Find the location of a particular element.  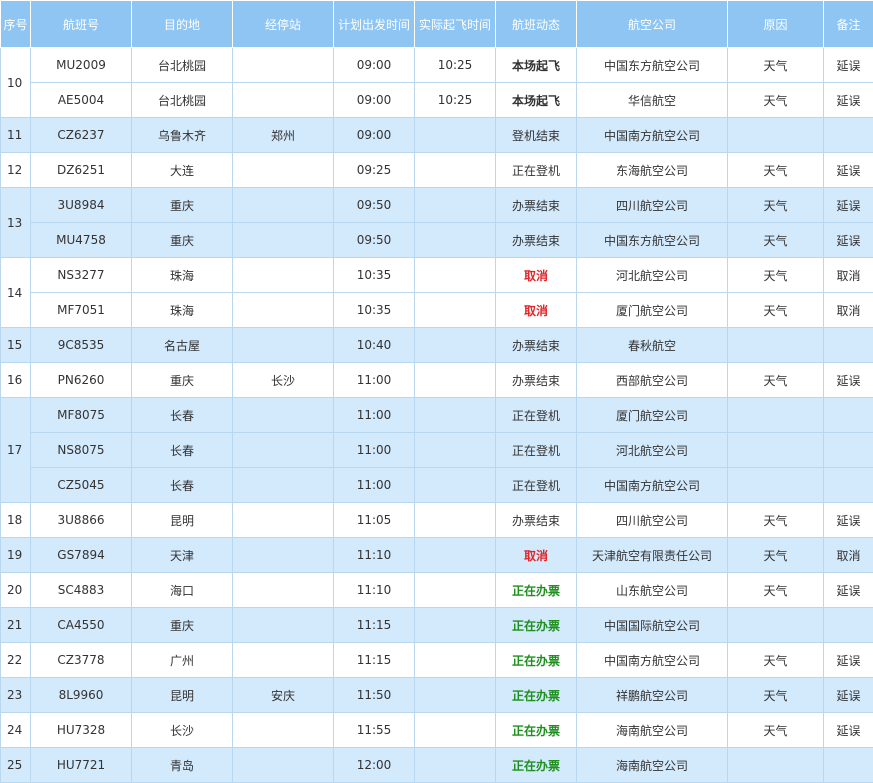

destination-cell: 台北桃园 is located at coordinates (182, 100).